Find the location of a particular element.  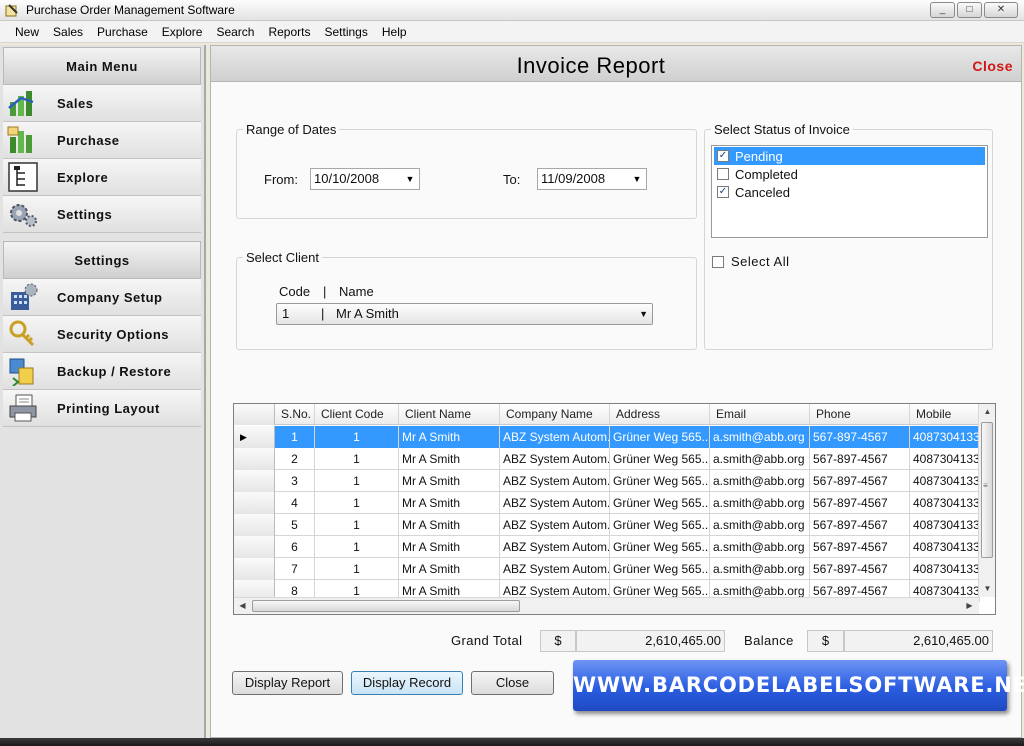

cell-sno: 4 is located at coordinates (295, 503).